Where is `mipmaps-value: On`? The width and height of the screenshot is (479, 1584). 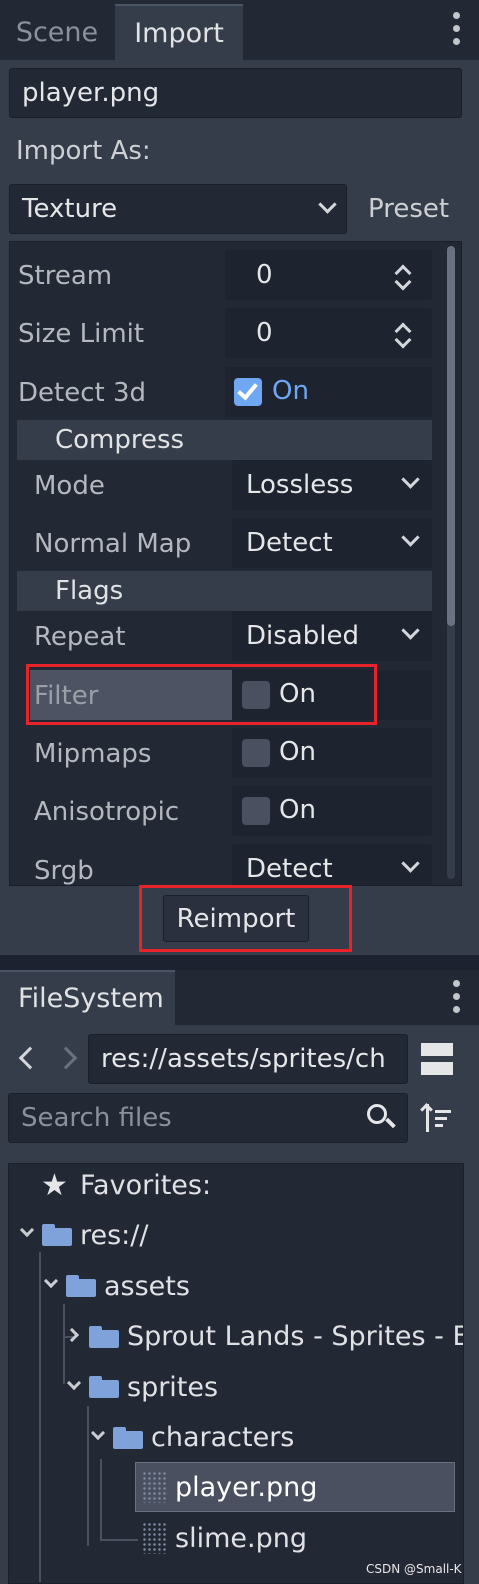
mipmaps-value: On is located at coordinates (297, 752).